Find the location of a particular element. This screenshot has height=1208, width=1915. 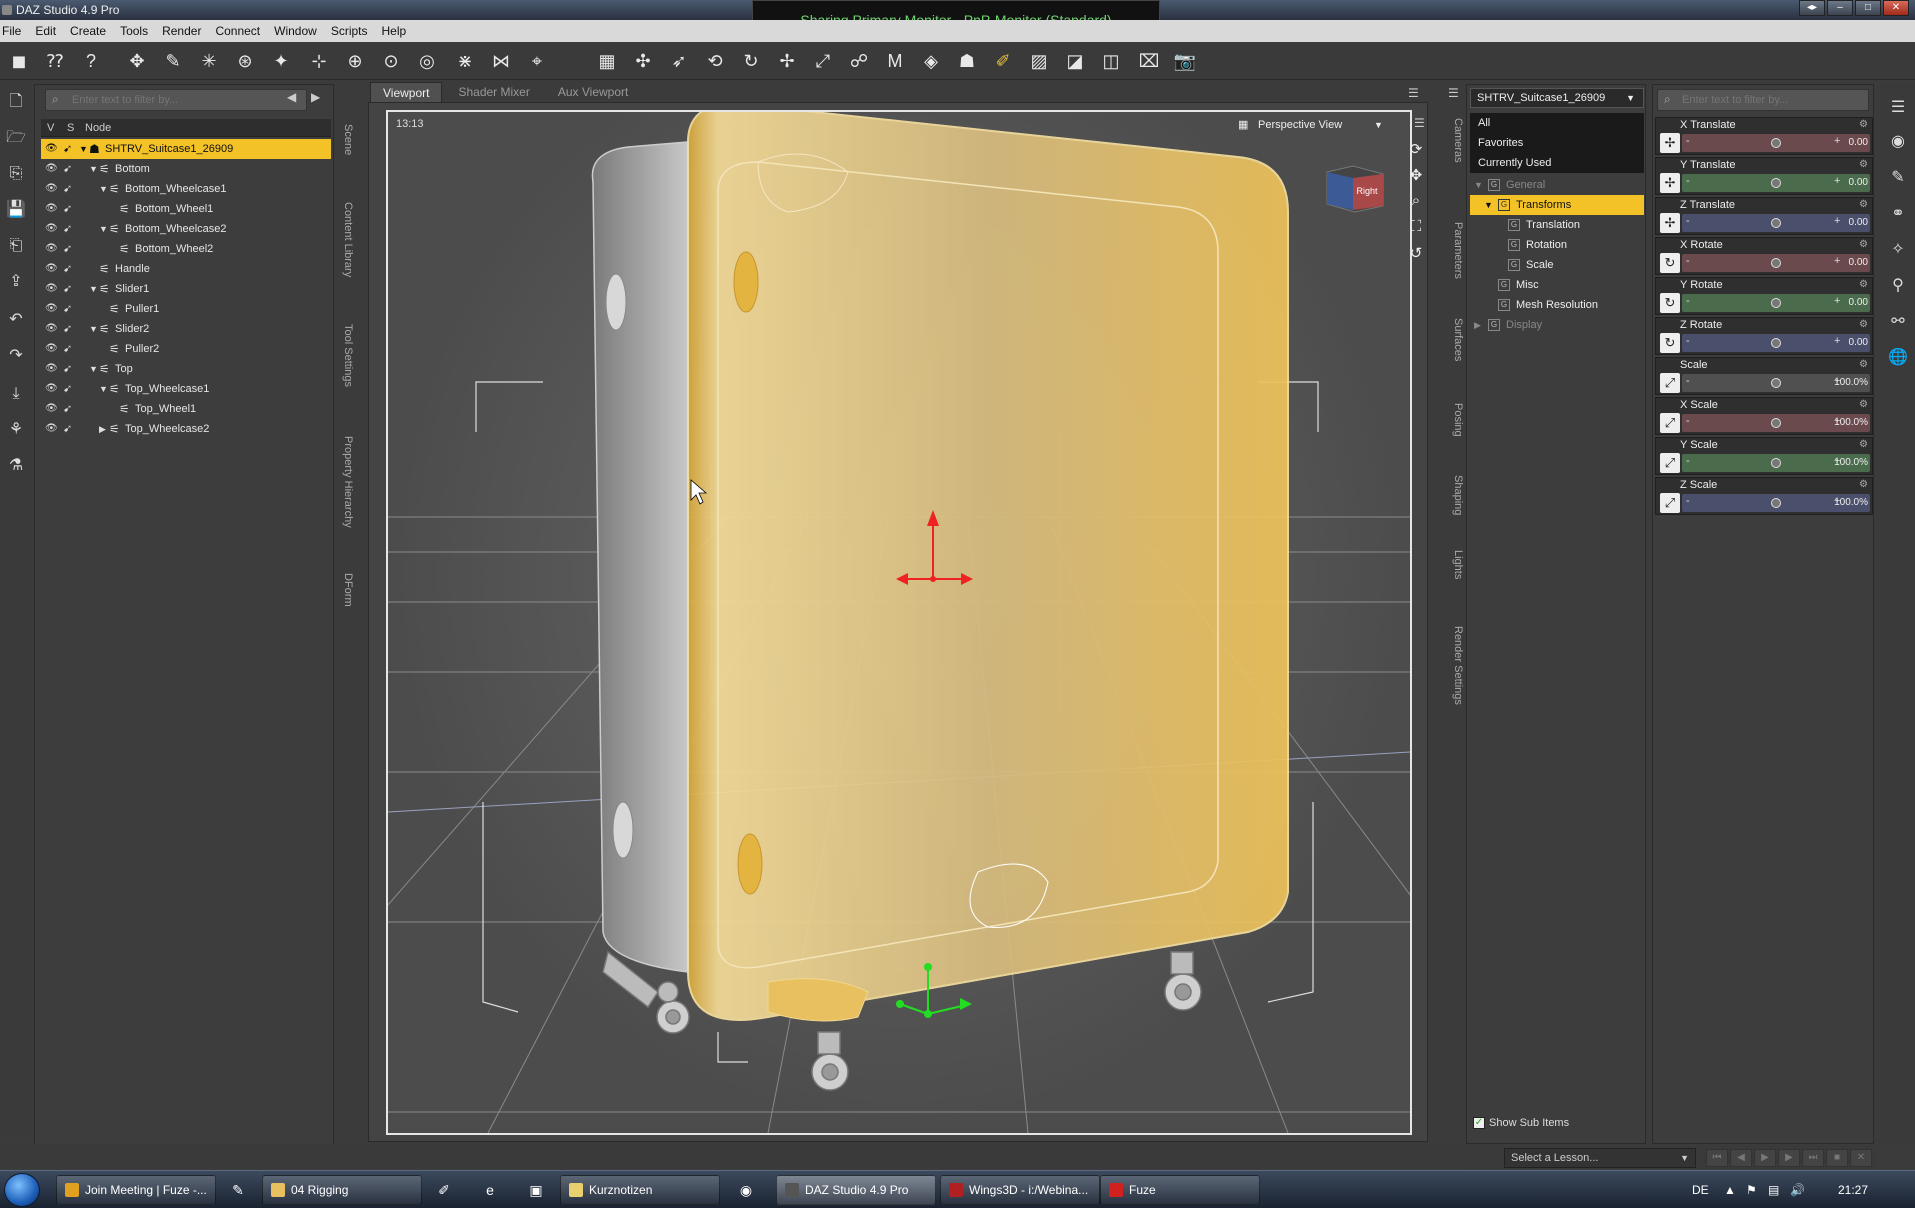

figure-tool-icon: ⚯ is located at coordinates (1898, 322).